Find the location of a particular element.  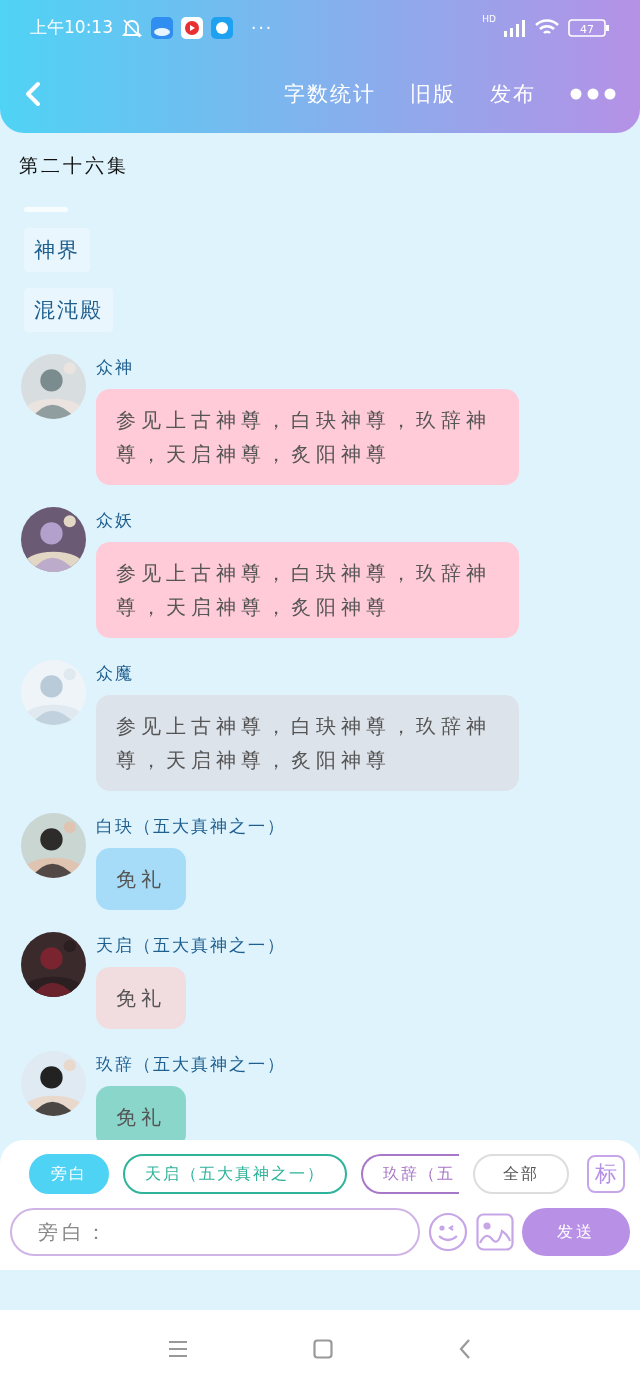

speaker-name: 白玦（五大真神之一） is located at coordinates (191, 826).